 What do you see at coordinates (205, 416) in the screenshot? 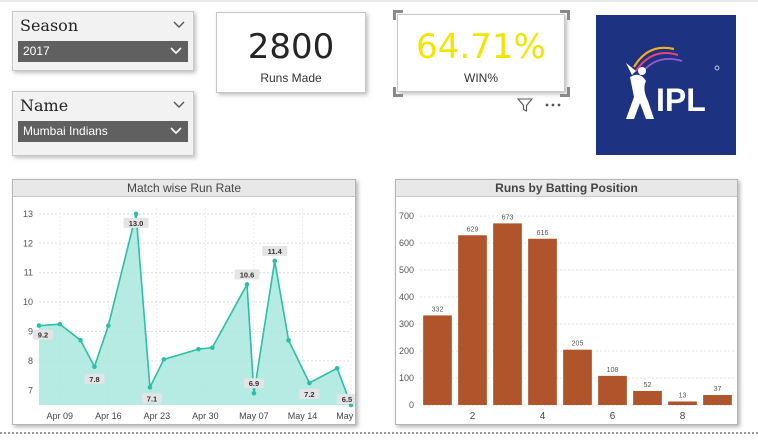
I see `x-tick-label: Apr 30` at bounding box center [205, 416].